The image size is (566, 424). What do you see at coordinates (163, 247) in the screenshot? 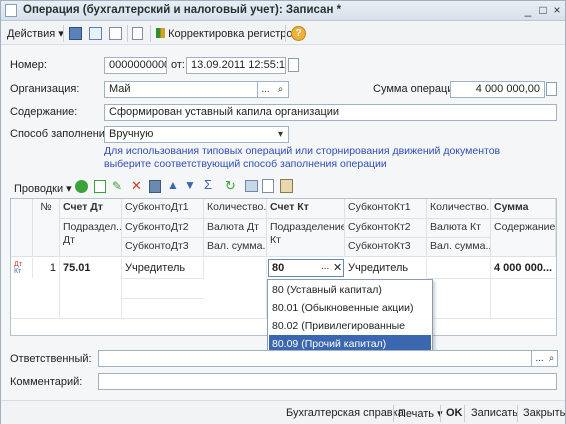
I see `header-subkonto-dt3: СубконтоДт3` at bounding box center [163, 247].